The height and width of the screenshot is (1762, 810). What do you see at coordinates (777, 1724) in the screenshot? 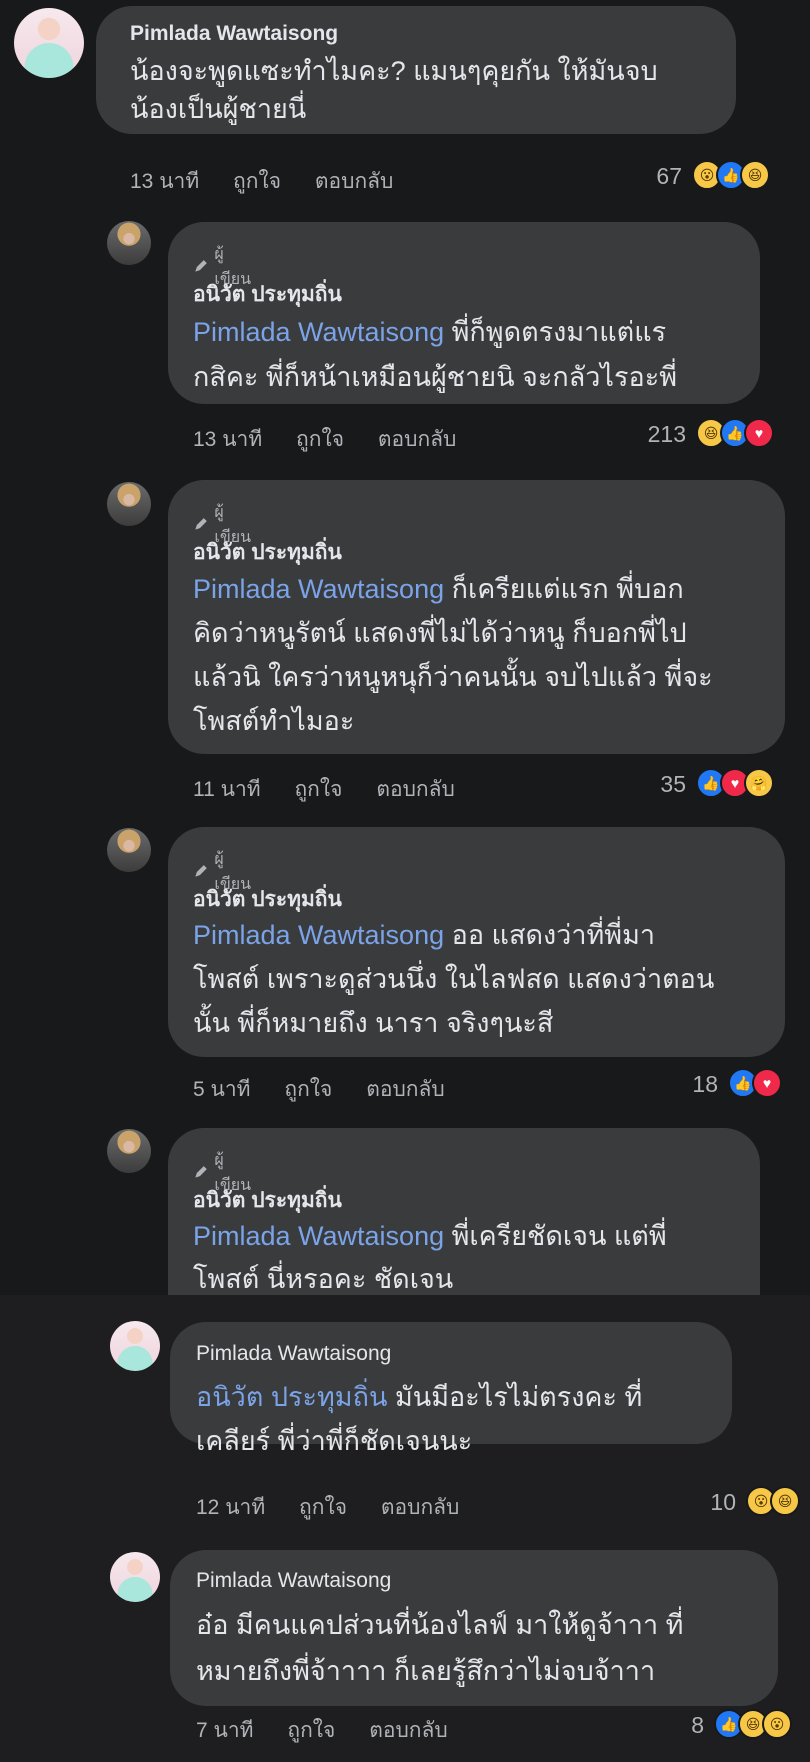
I see `wow-reaction-icon: 😮` at bounding box center [777, 1724].